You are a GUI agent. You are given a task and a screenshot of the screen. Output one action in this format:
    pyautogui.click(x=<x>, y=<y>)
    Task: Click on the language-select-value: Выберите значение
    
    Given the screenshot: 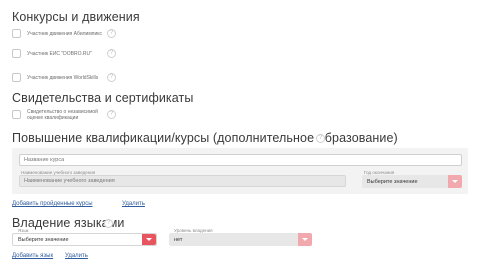 What is the action you would take?
    pyautogui.click(x=43, y=239)
    